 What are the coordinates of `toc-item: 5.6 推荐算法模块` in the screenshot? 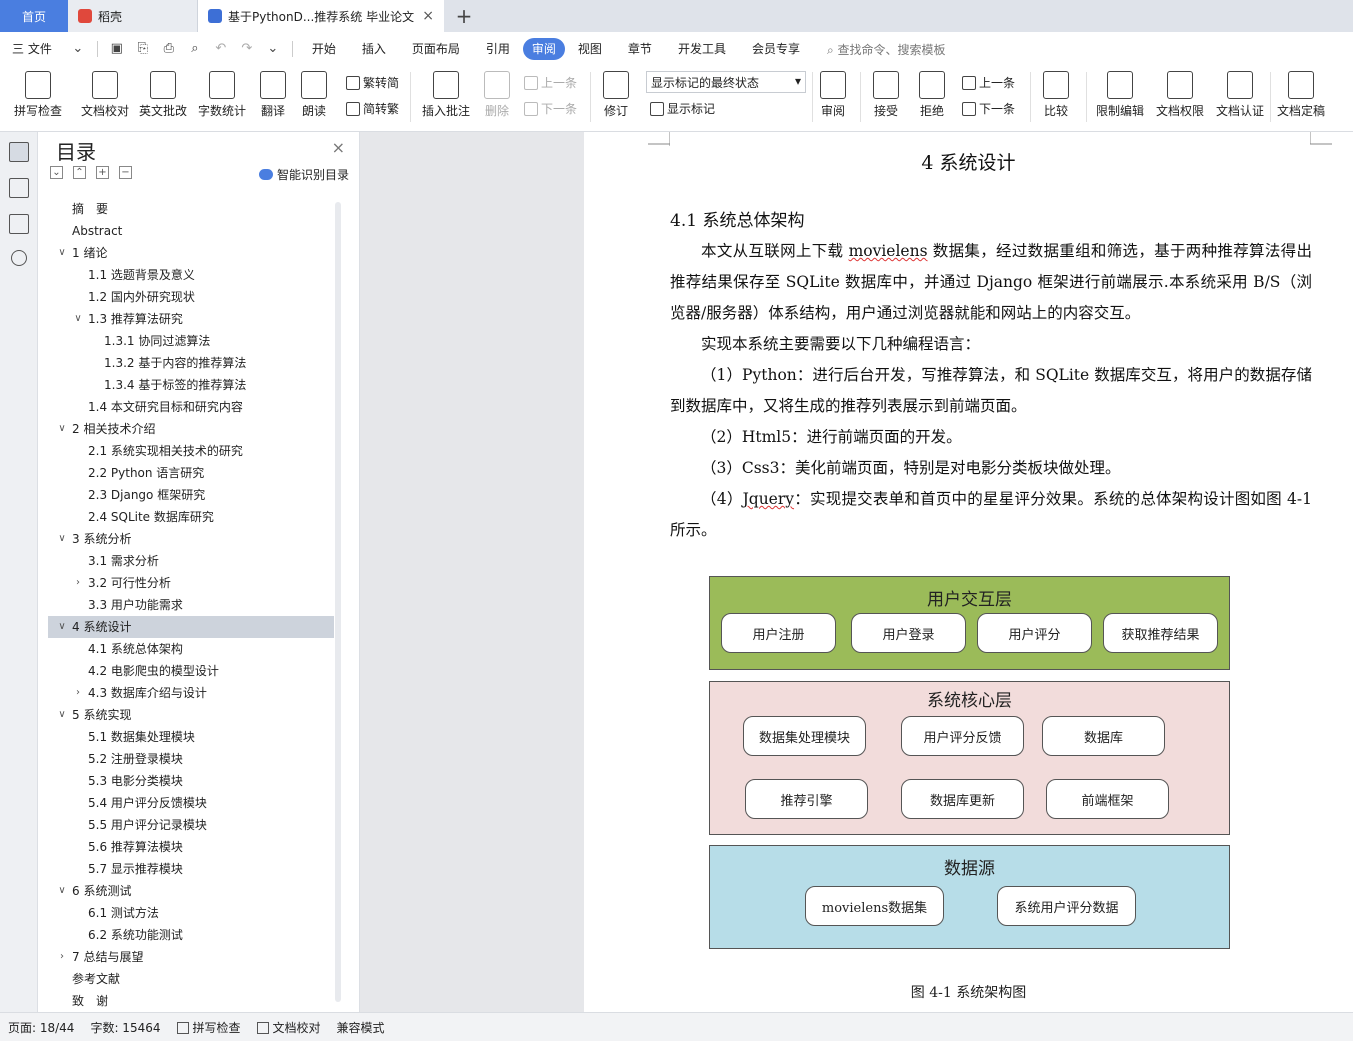 It's located at (191, 847).